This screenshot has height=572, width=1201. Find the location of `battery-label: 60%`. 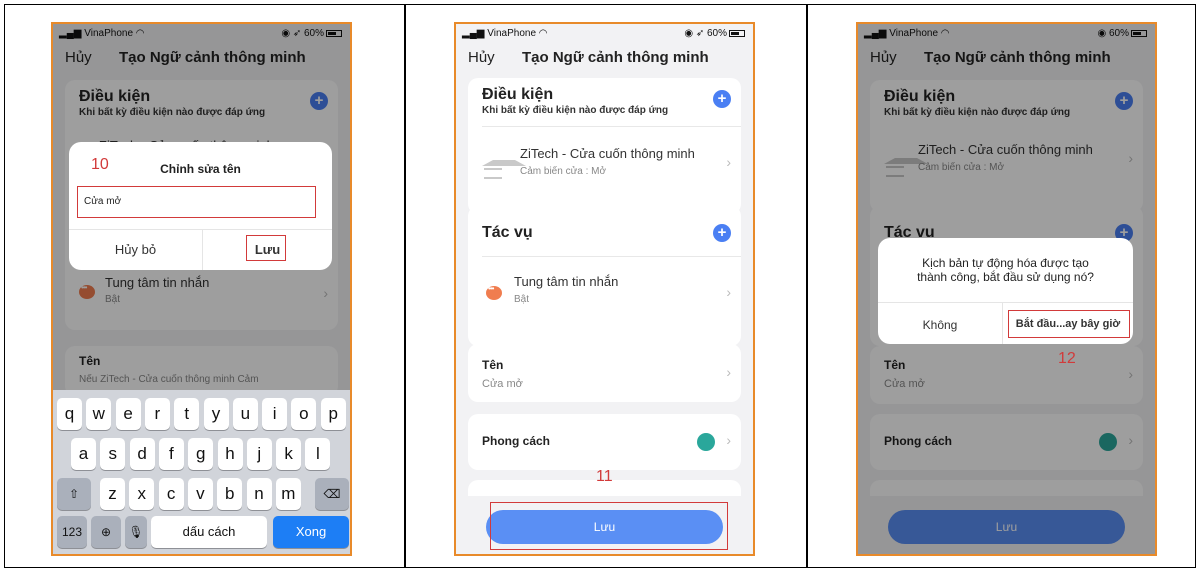

battery-label: 60% is located at coordinates (716, 33).